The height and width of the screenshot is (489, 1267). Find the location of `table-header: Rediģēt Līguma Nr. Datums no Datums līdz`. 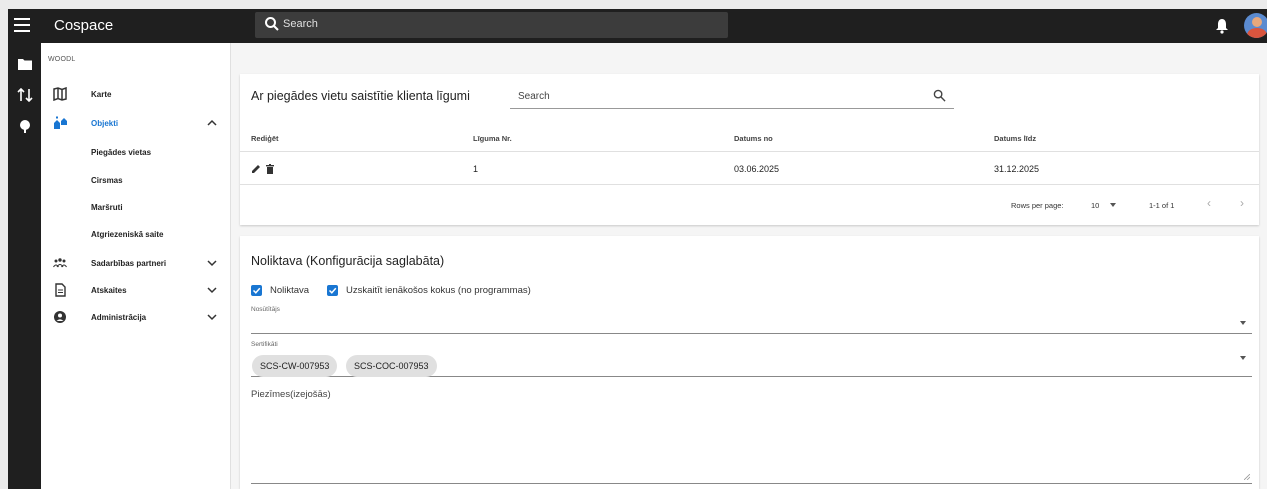

table-header: Rediģēt Līguma Nr. Datums no Datums līdz is located at coordinates (749, 139).